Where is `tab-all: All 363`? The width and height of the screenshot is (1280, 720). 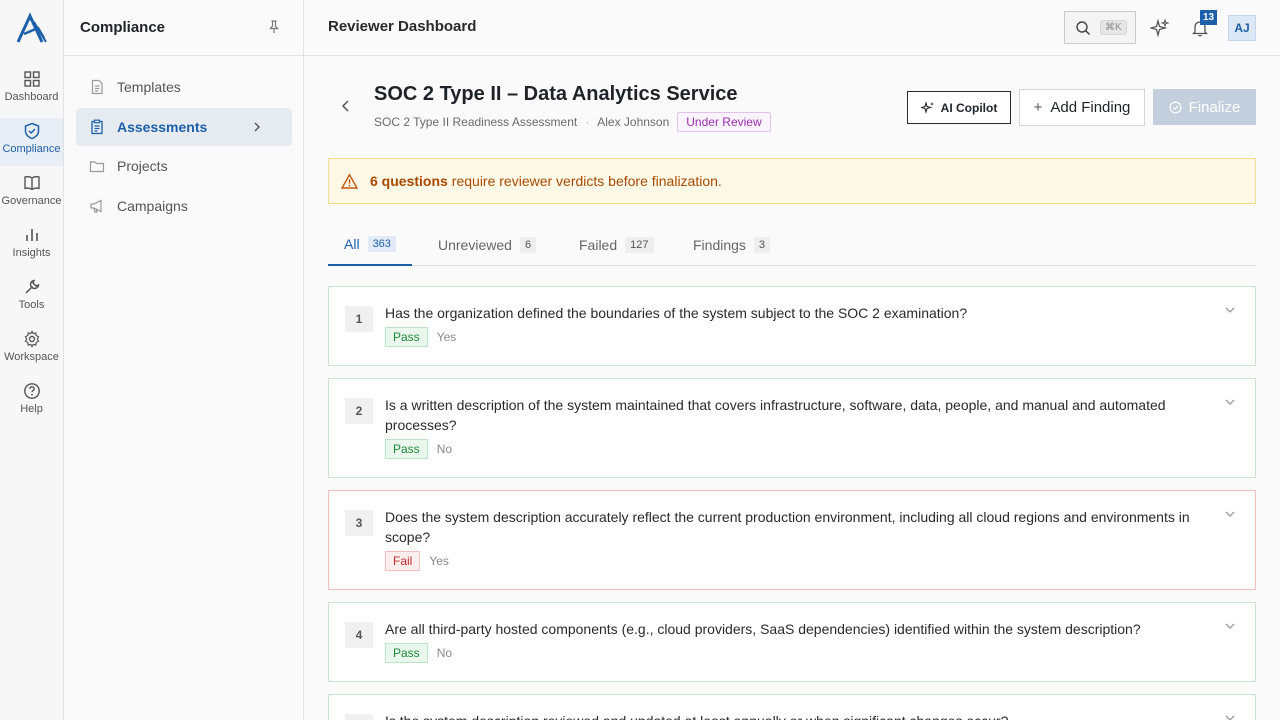
tab-all: All 363 is located at coordinates (370, 244).